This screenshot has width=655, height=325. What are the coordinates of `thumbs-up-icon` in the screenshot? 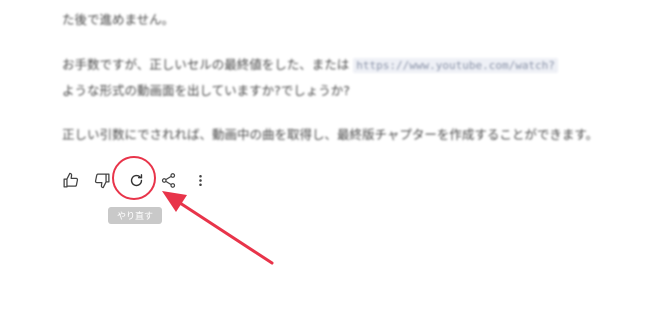 It's located at (70, 180).